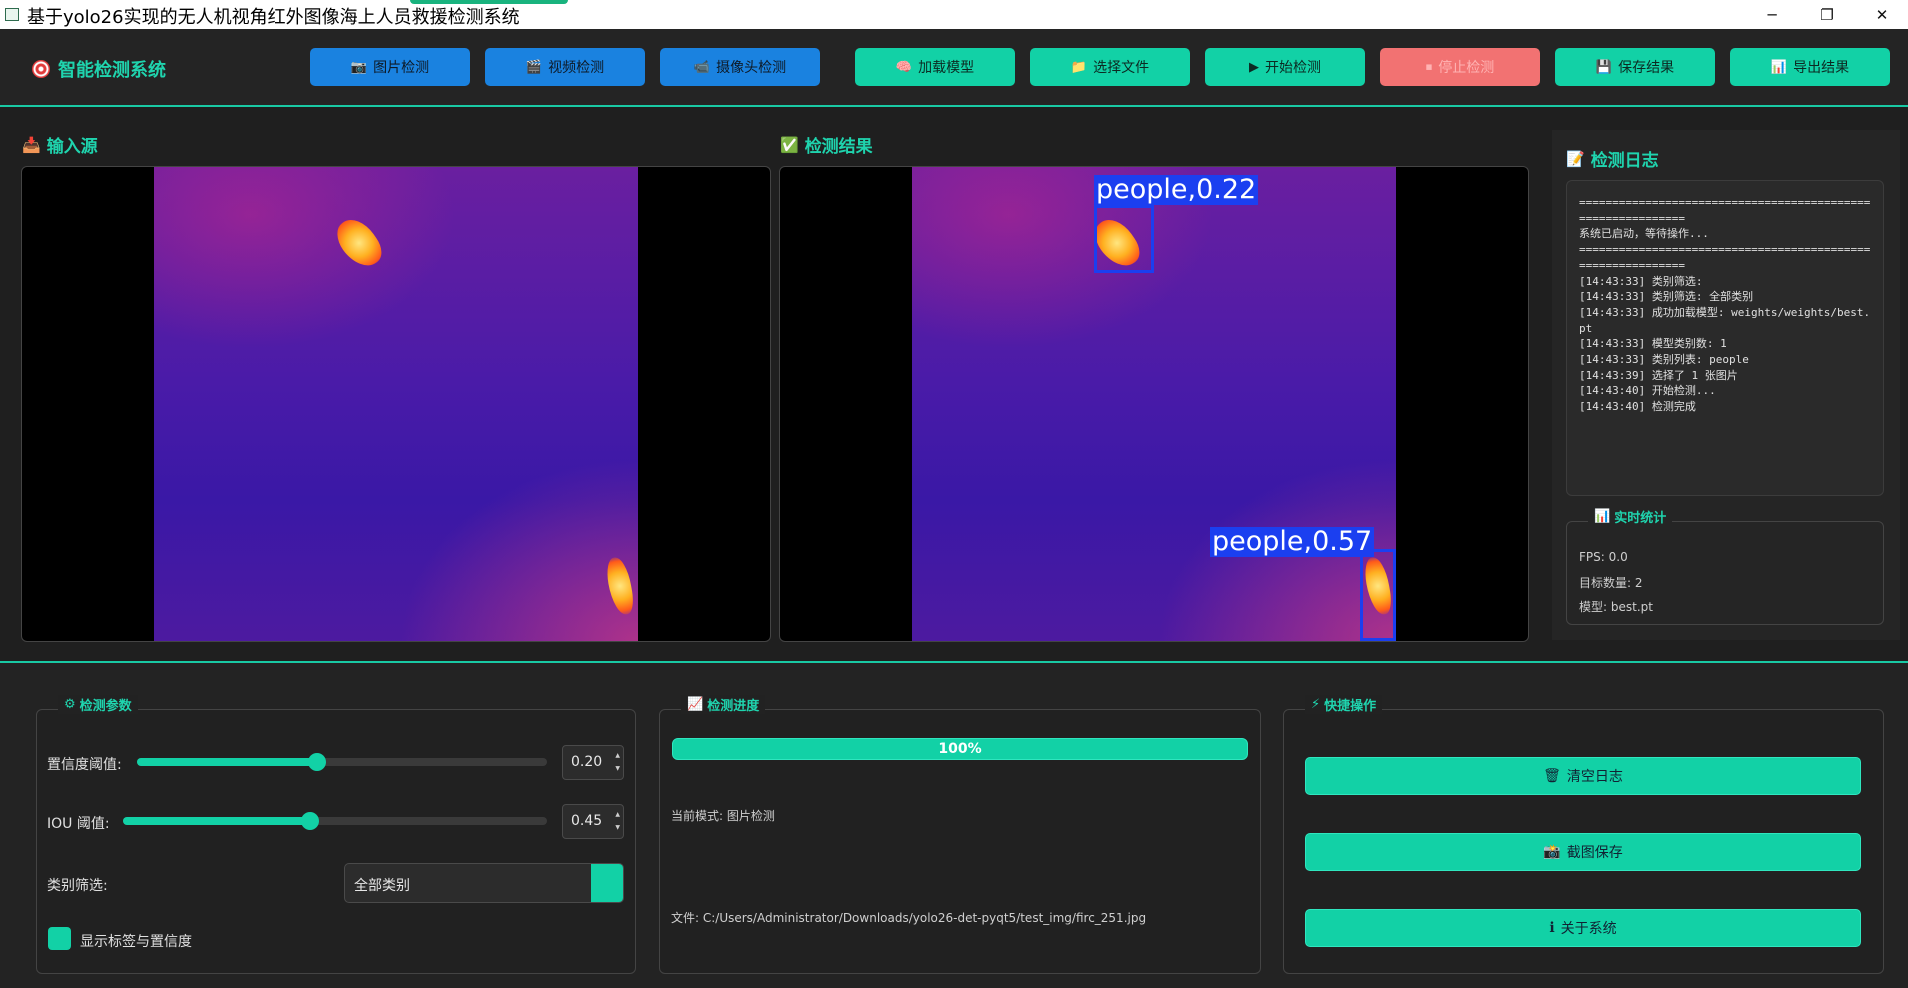  Describe the element at coordinates (84, 765) in the screenshot. I see `confidence-label: 置信度阈值:` at that location.